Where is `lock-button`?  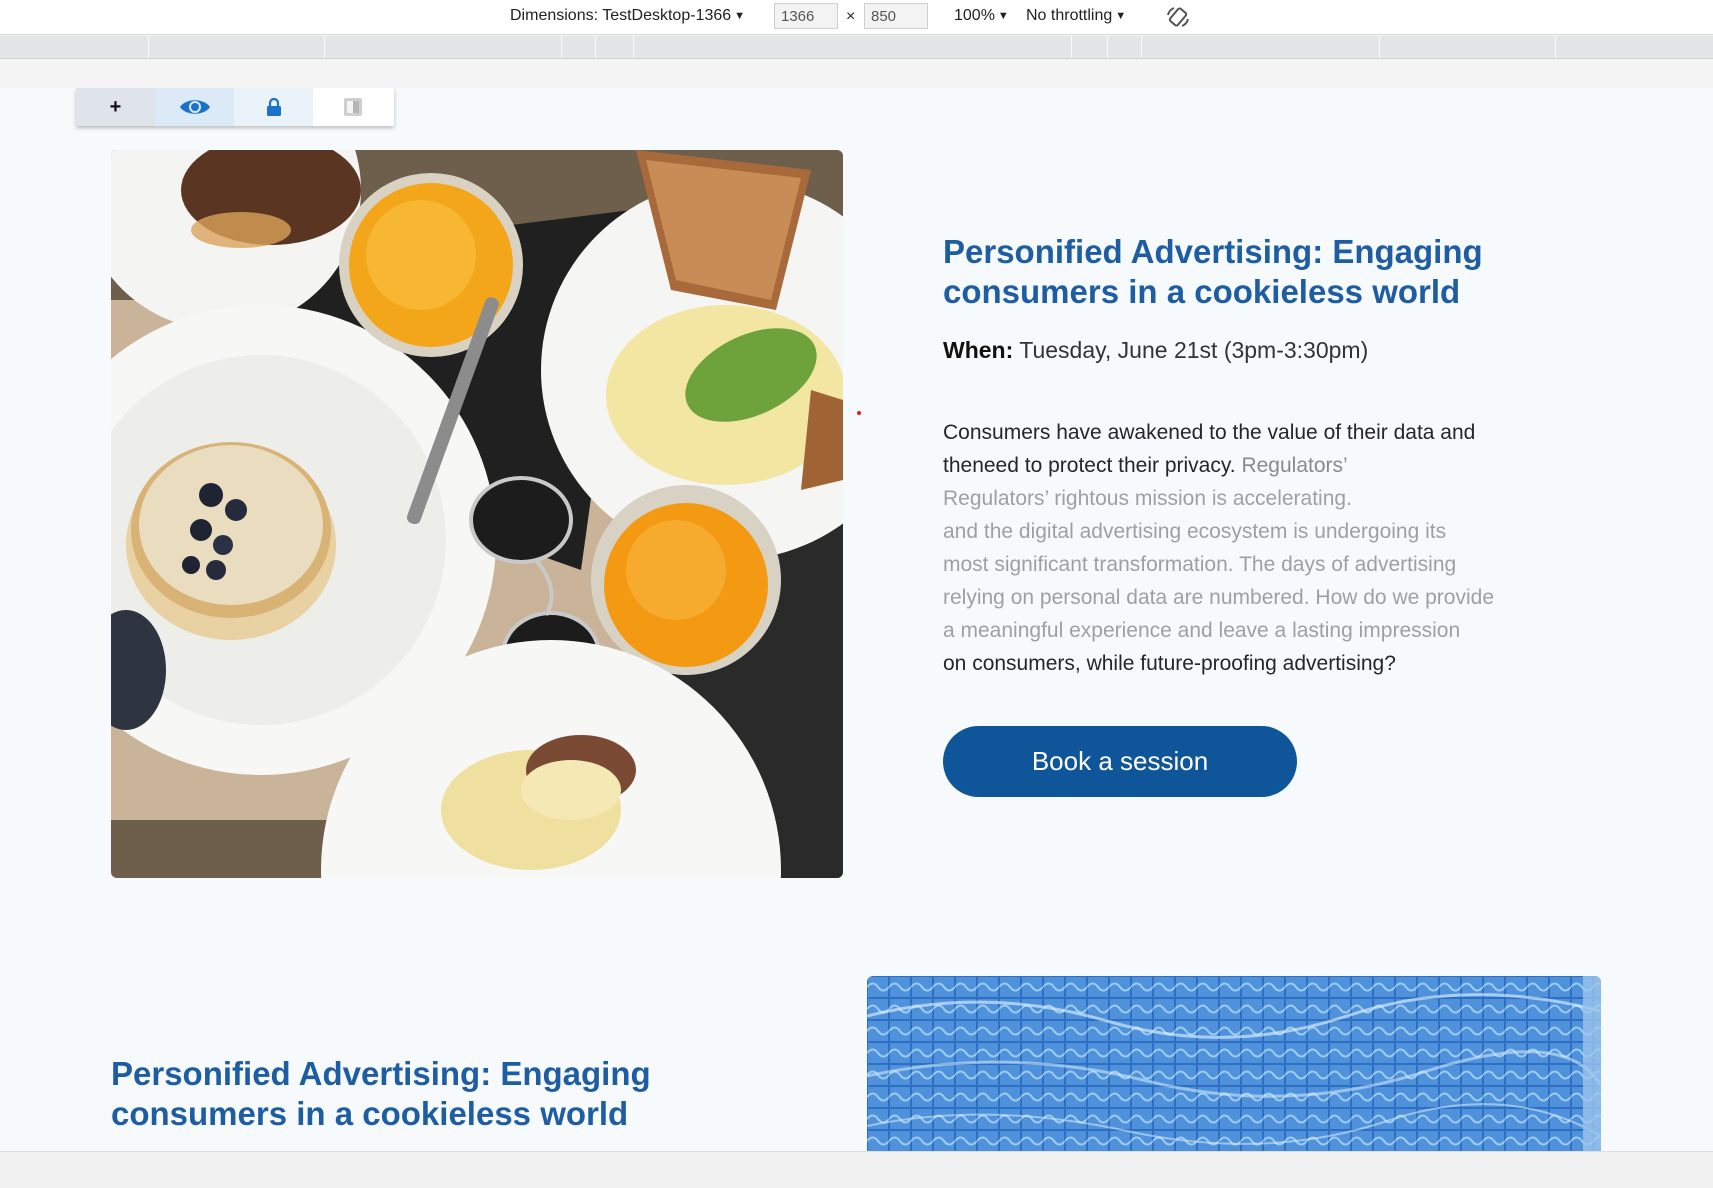 lock-button is located at coordinates (273, 107).